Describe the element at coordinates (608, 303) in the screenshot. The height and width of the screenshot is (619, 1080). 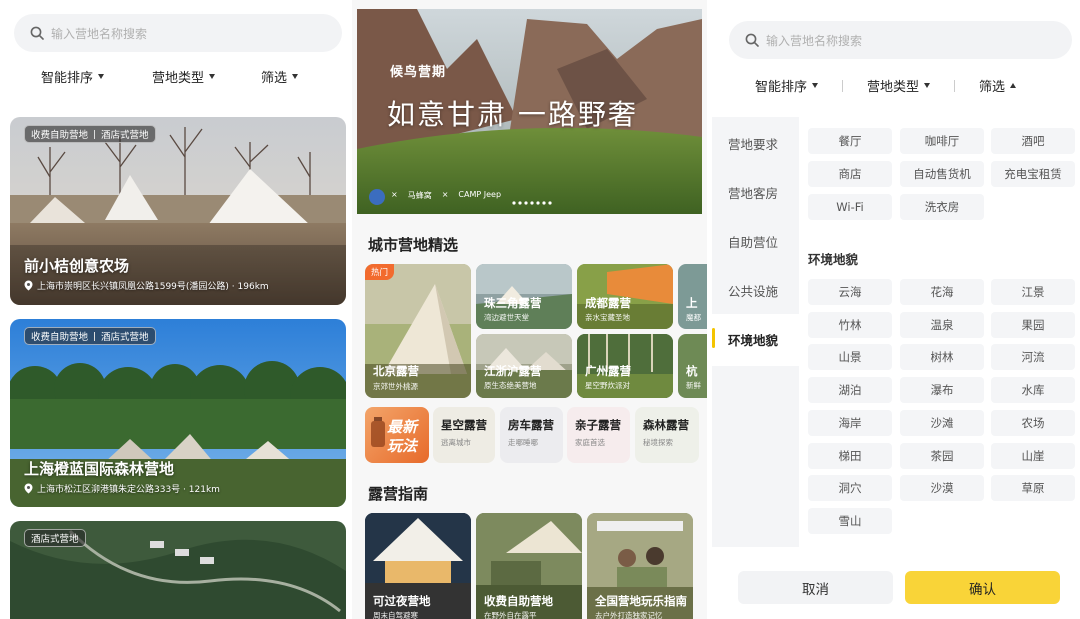
I see `city-name: 成都露营` at that location.